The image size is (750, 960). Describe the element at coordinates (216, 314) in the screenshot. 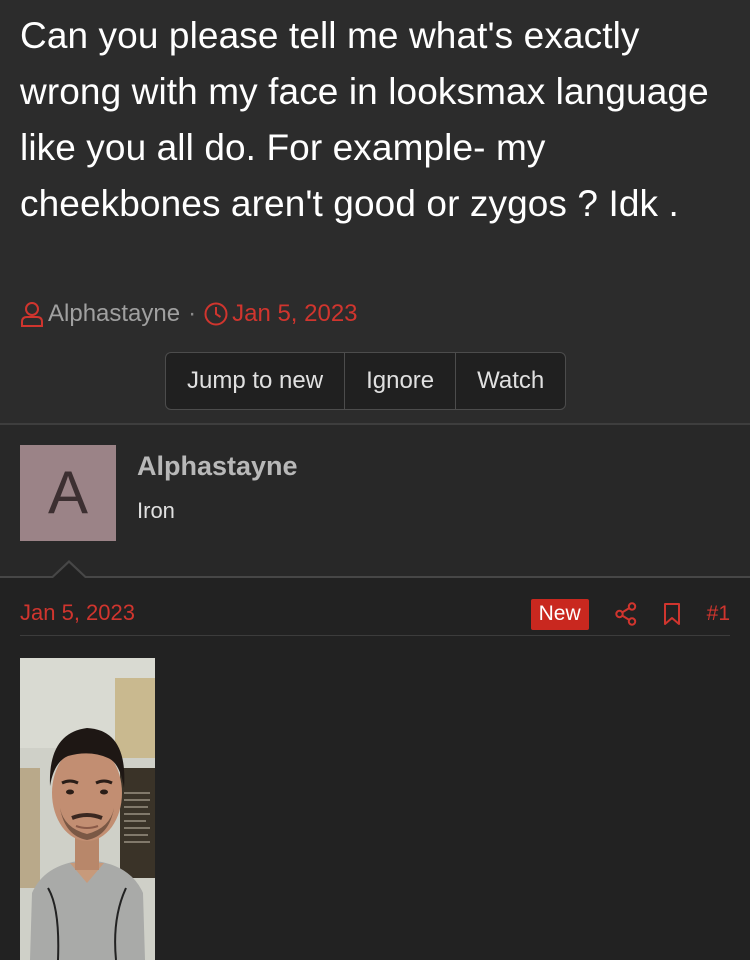

I see `clock-icon` at that location.